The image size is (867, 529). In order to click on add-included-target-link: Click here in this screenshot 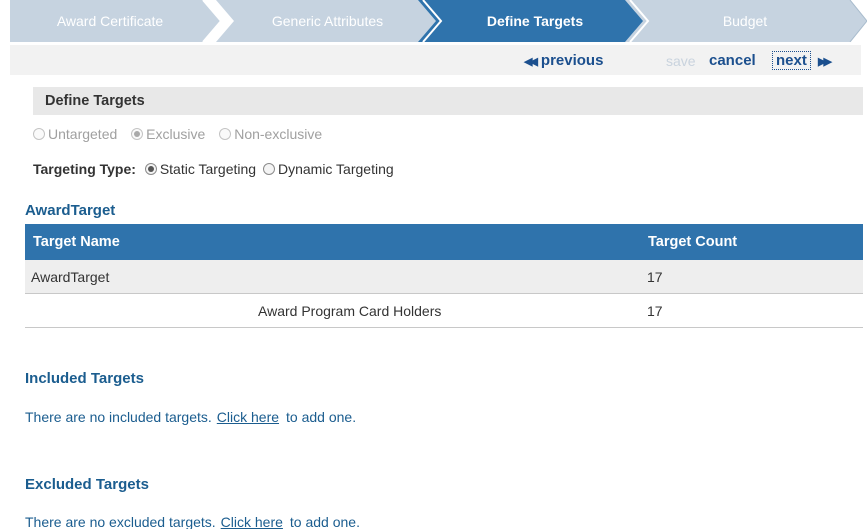, I will do `click(248, 417)`.